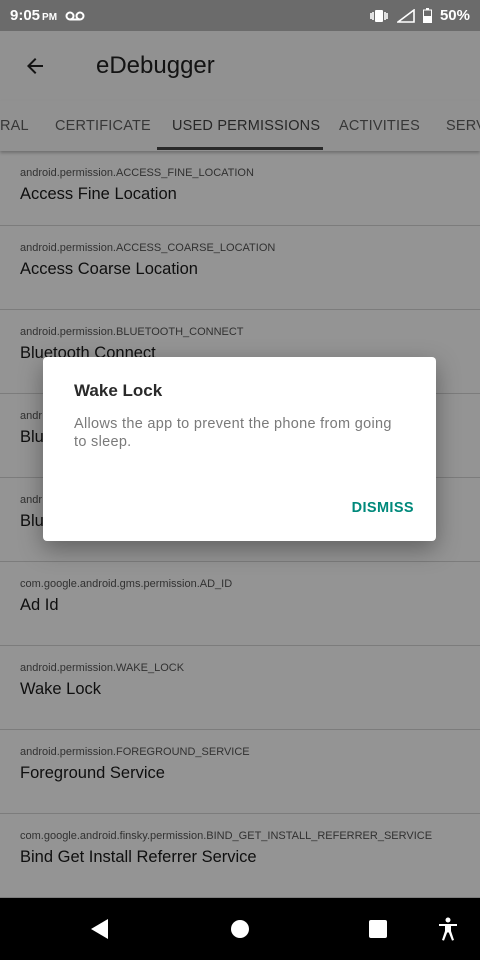  I want to click on square-recents-icon, so click(378, 929).